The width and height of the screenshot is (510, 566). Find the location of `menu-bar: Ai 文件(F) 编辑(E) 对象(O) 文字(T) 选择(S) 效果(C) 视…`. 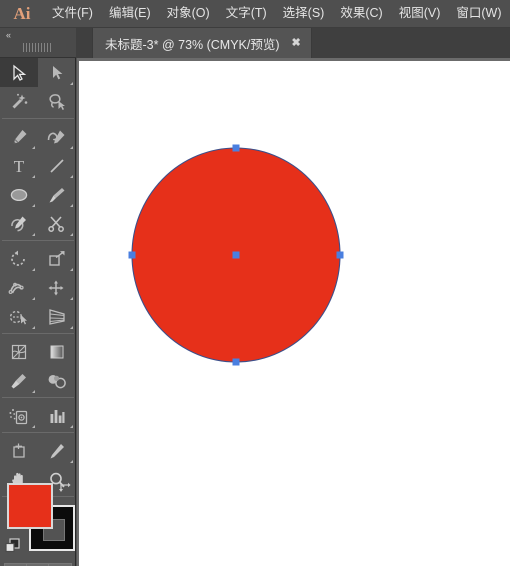

menu-bar: Ai 文件(F) 编辑(E) 对象(O) 文字(T) 选择(S) 效果(C) 视… is located at coordinates (255, 14).